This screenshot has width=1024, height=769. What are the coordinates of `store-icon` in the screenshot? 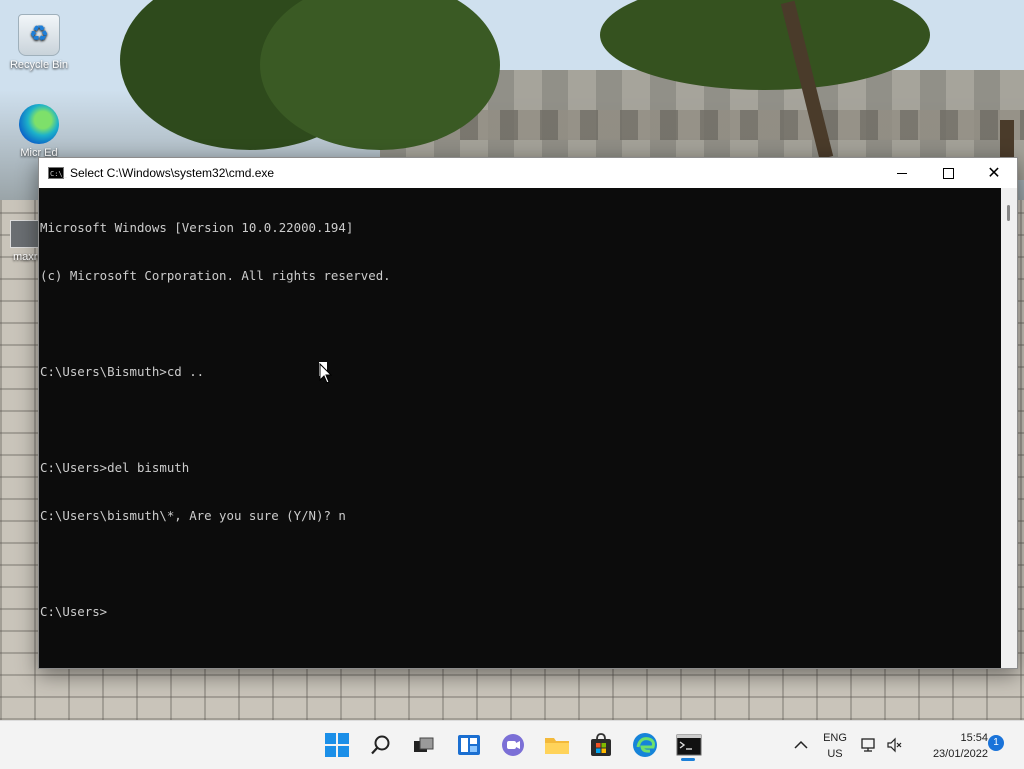 It's located at (601, 744).